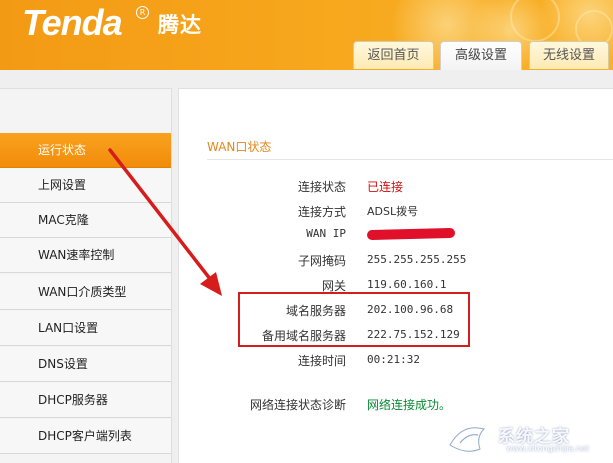 The width and height of the screenshot is (613, 463). I want to click on section-divider, so click(410, 159).